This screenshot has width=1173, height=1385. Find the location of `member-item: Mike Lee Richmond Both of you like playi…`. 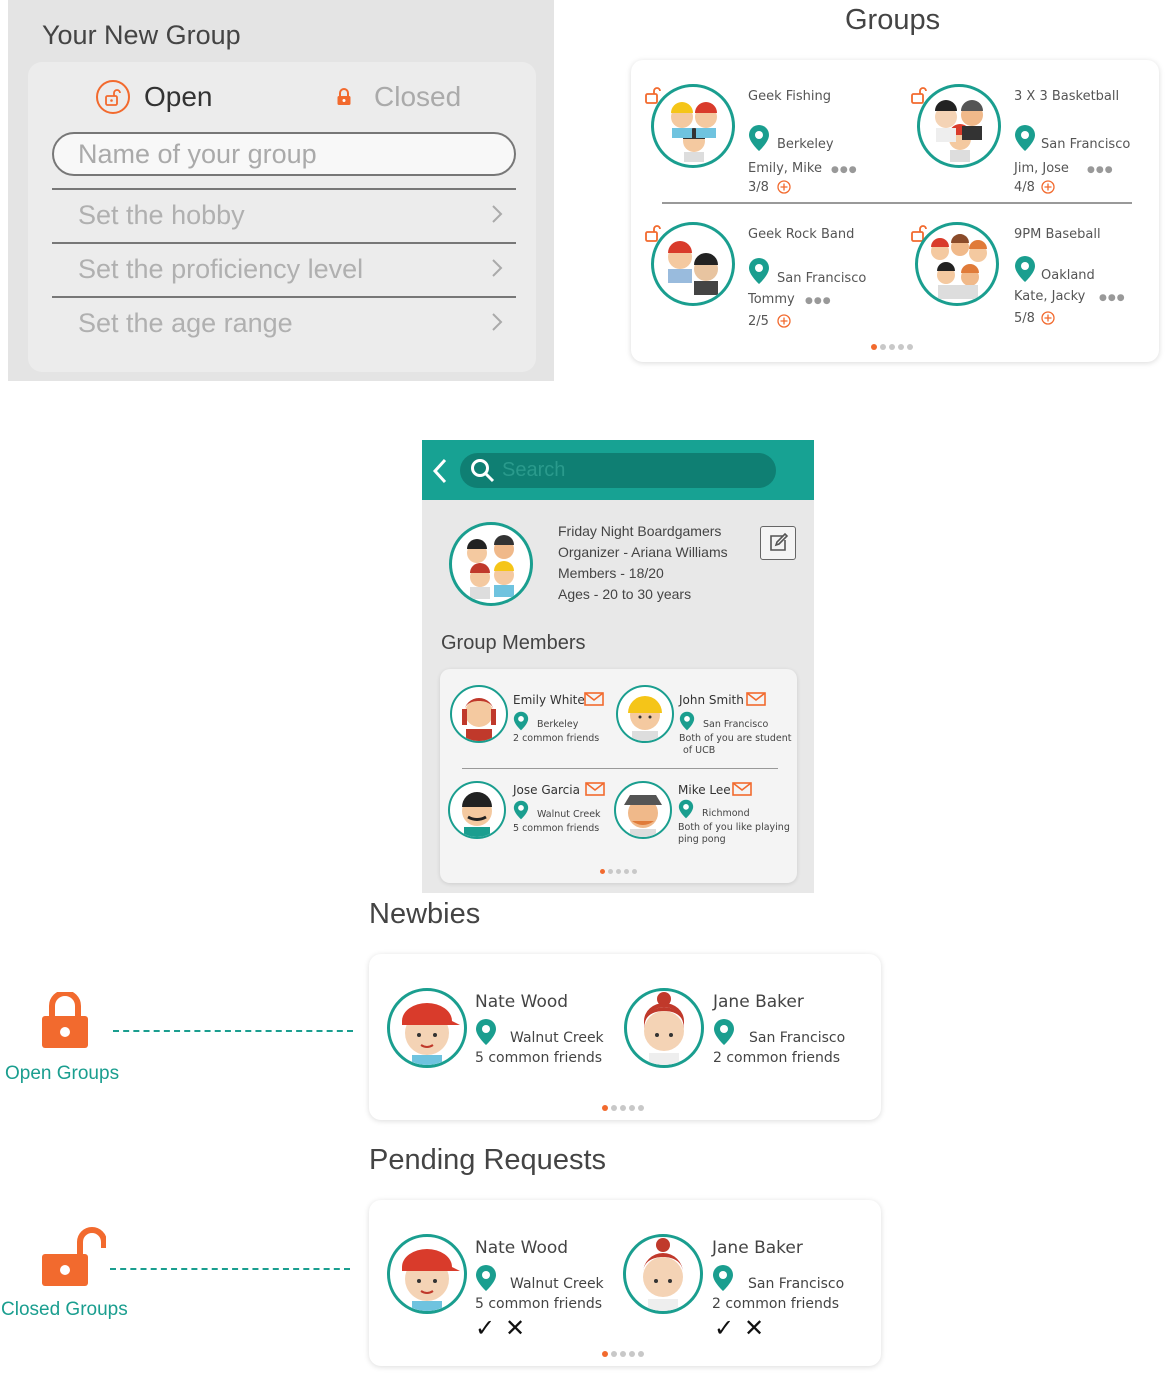

member-item: Mike Lee Richmond Both of you like playi… is located at coordinates (703, 815).